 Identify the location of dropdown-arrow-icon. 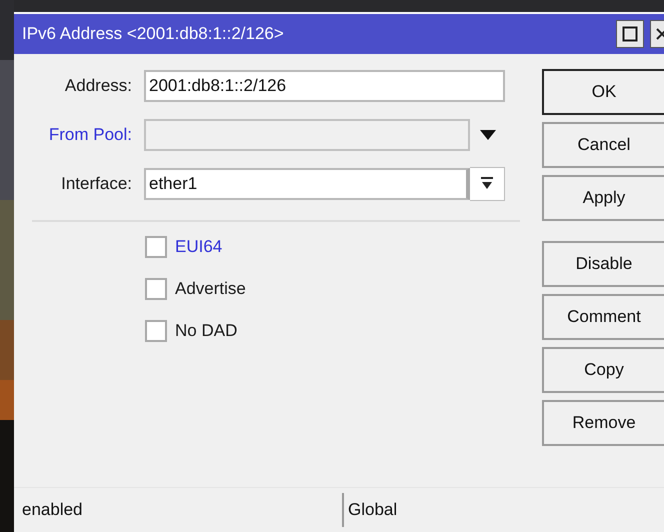
(488, 135).